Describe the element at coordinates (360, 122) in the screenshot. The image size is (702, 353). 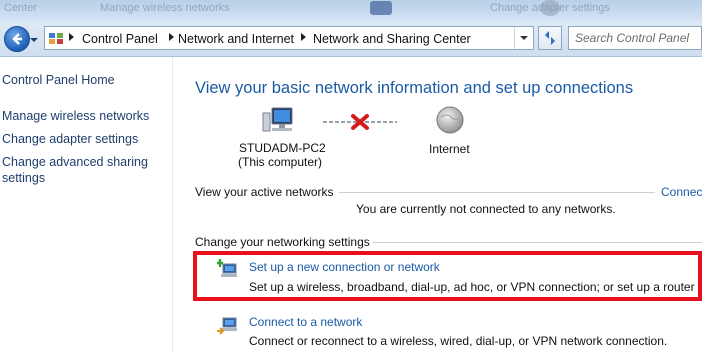
I see `disconnected-link-icon` at that location.